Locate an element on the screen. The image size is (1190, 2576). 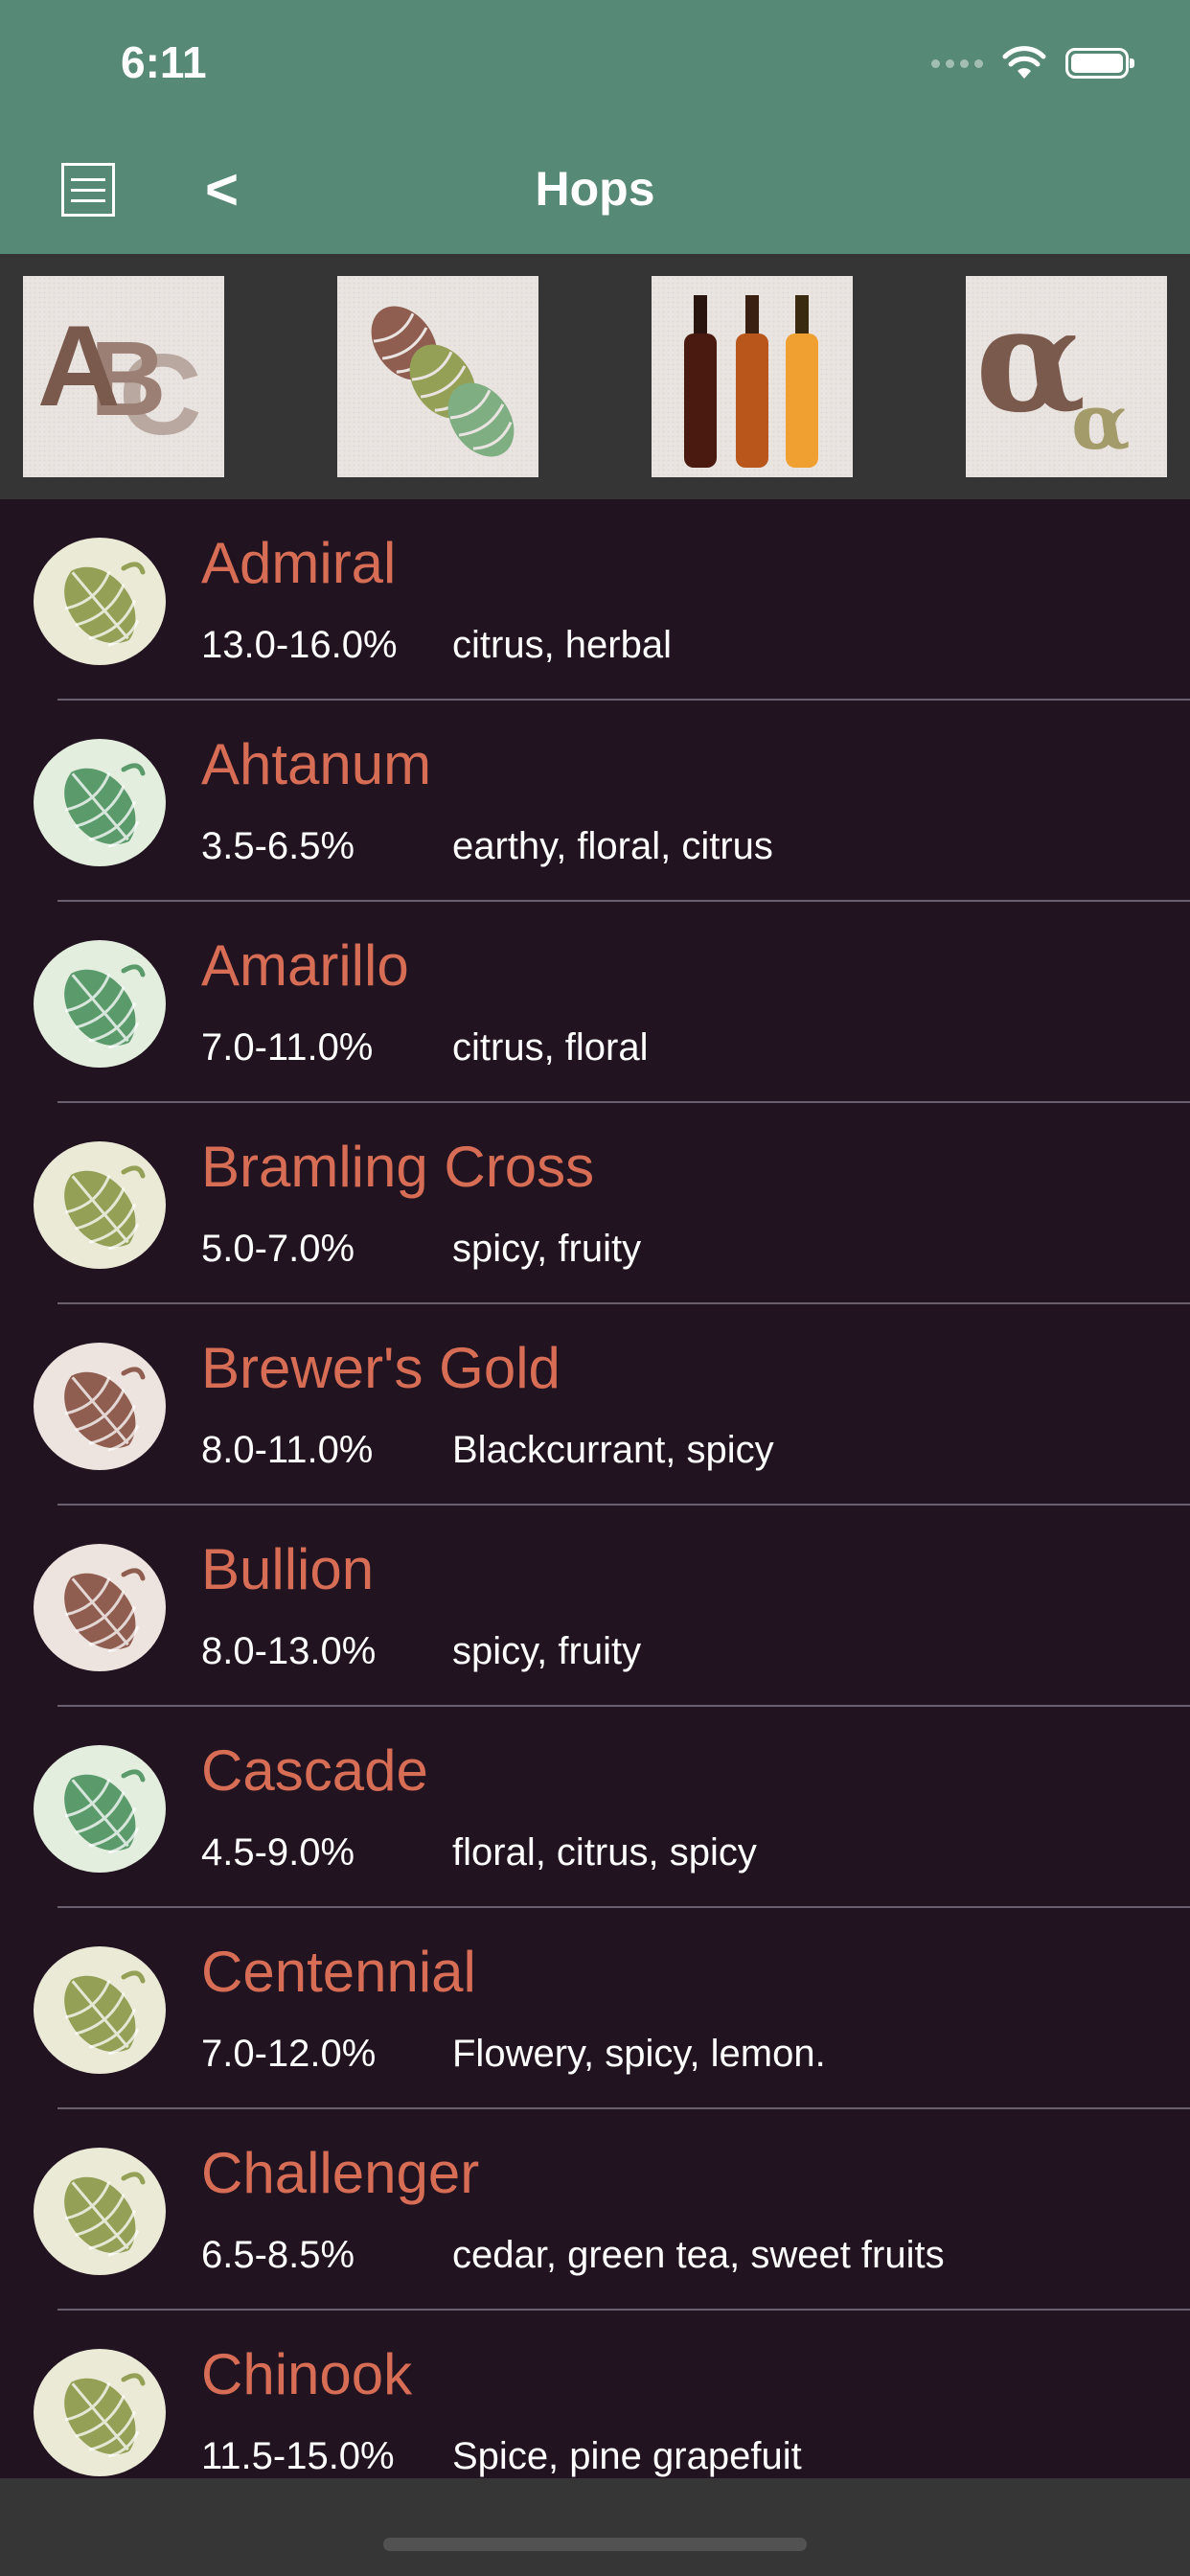
hop-alpha-acid: 4.5-9.0% is located at coordinates (278, 1852).